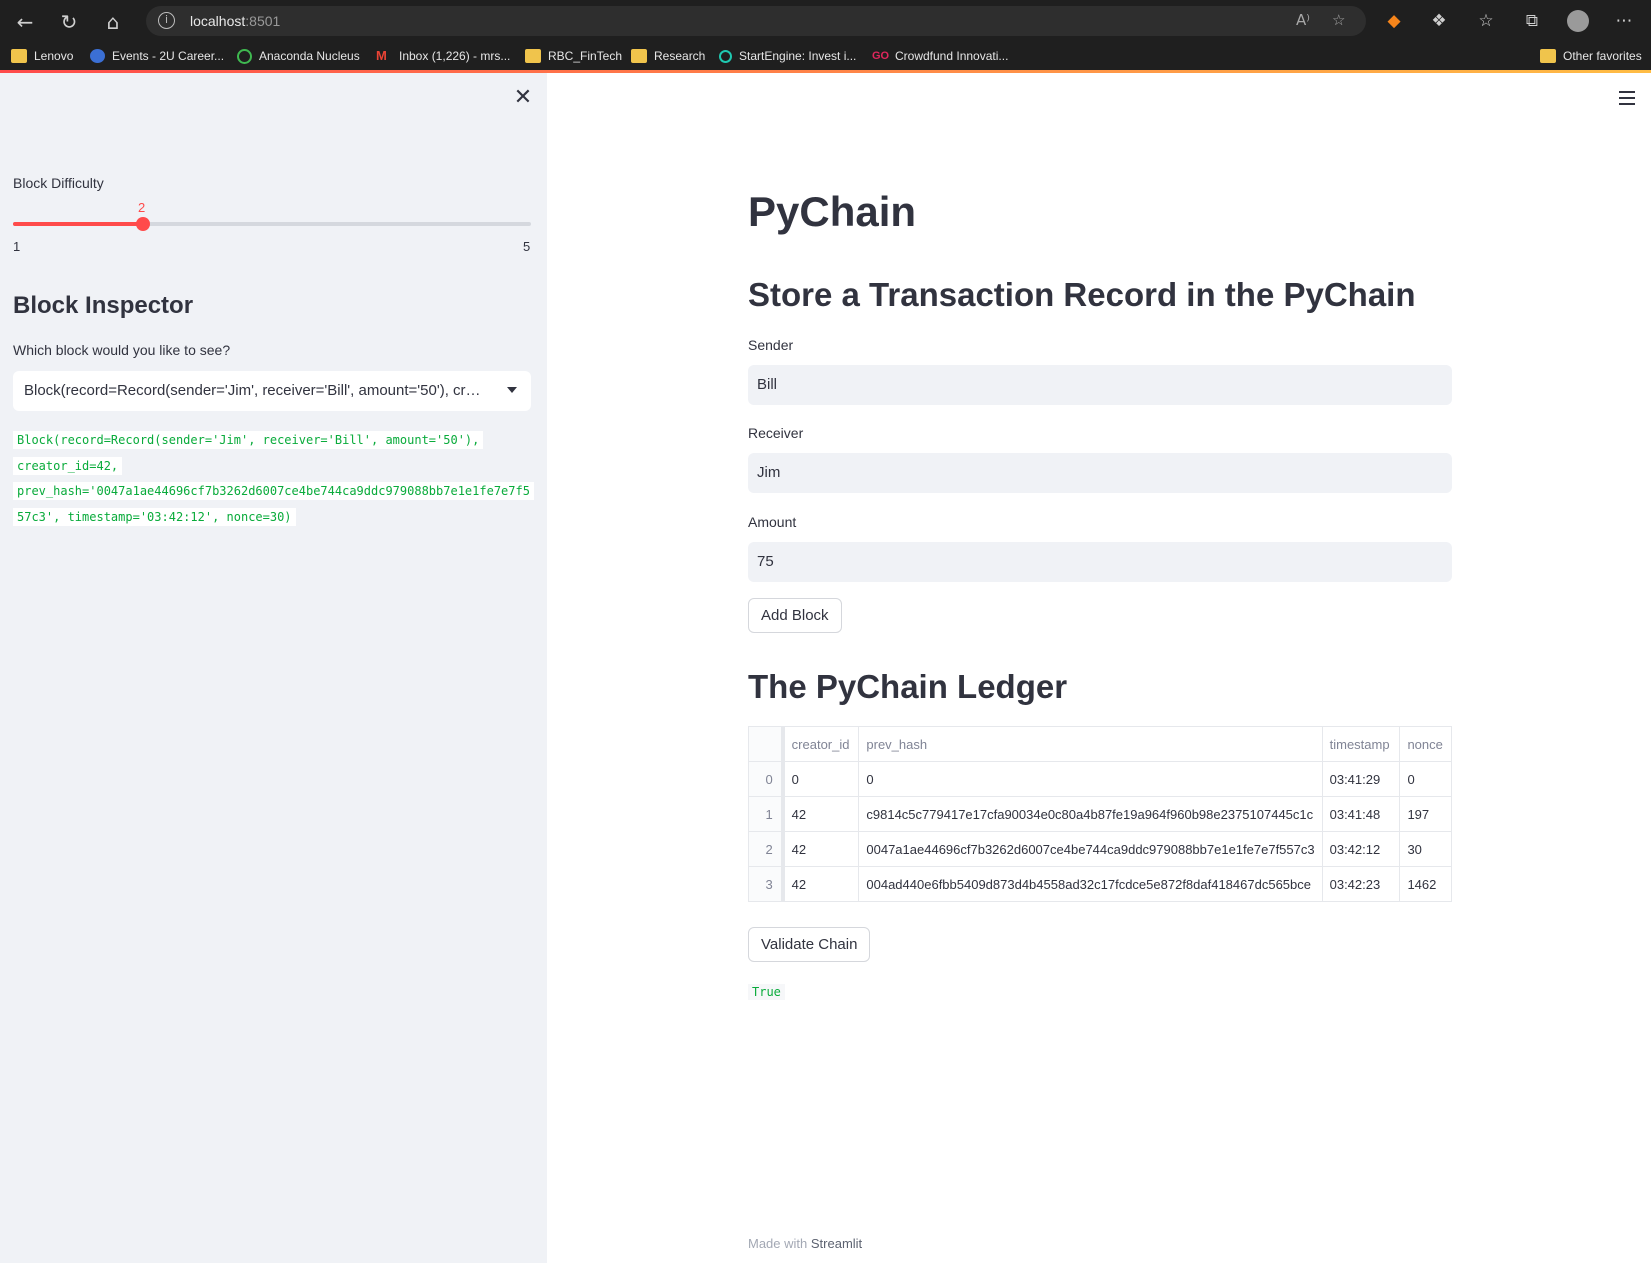  Describe the element at coordinates (103, 305) in the screenshot. I see `block-inspector-heading: Block Inspector` at that location.